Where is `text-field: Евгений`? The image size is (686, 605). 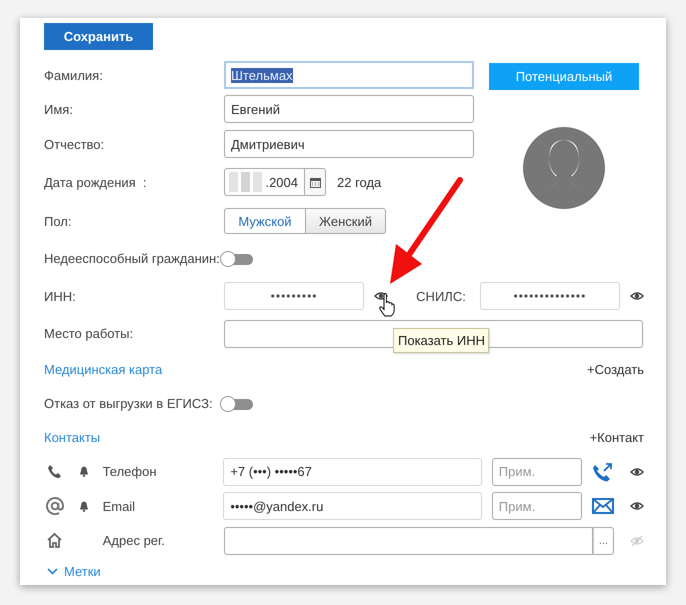 text-field: Евгений is located at coordinates (349, 109).